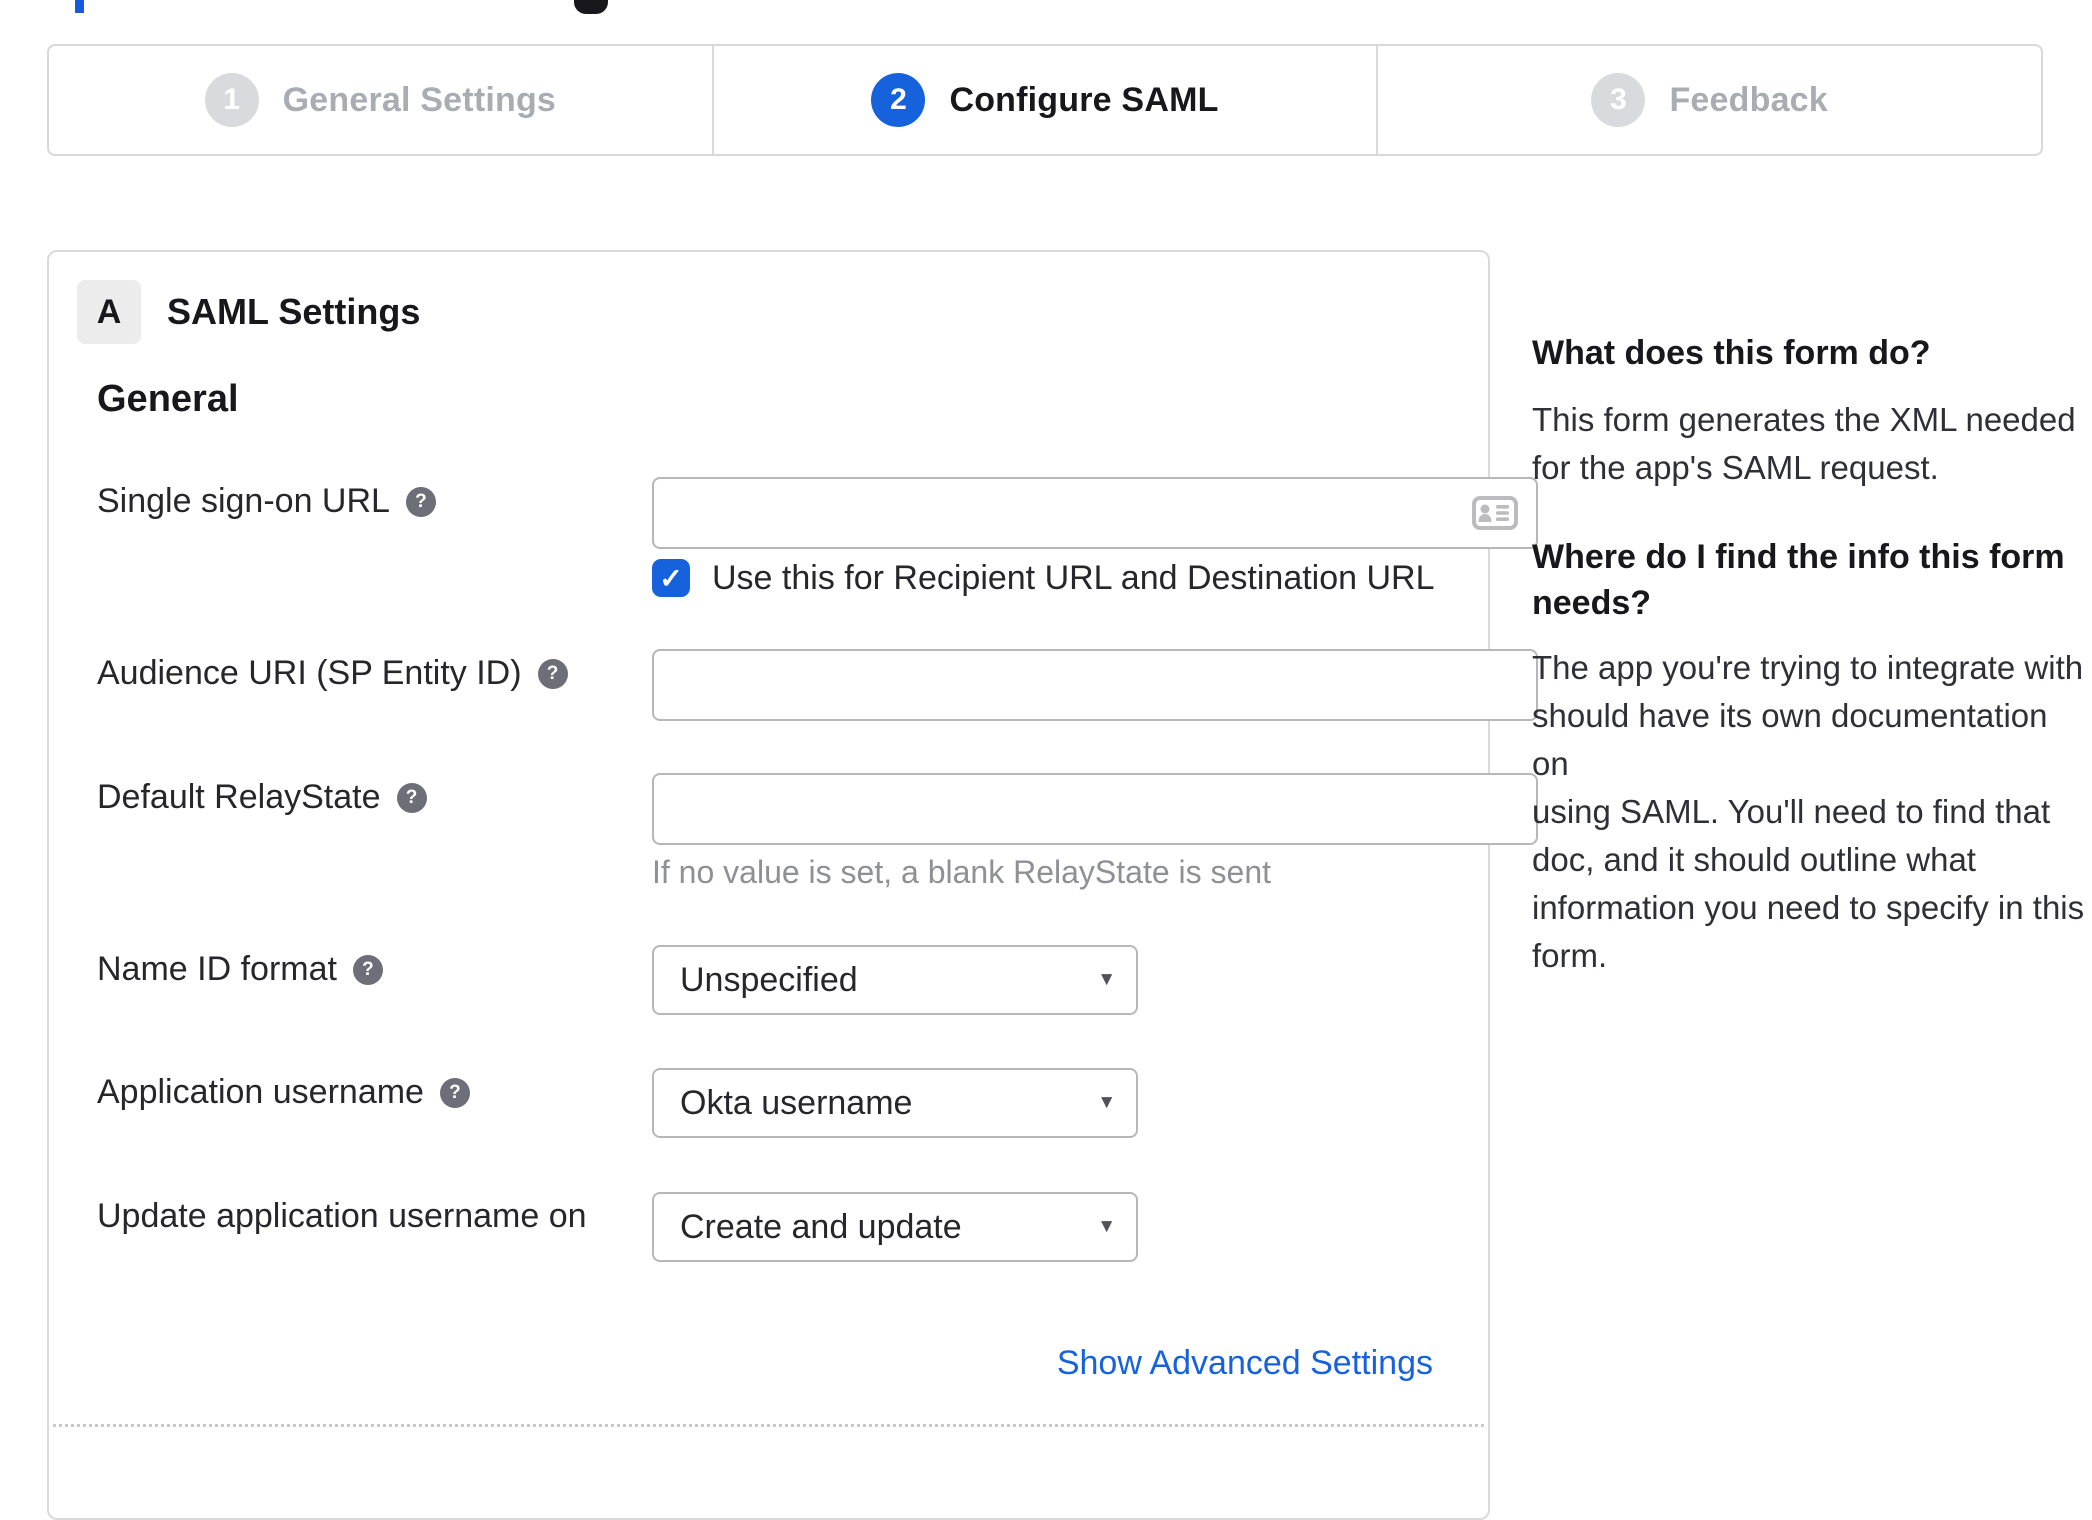 The width and height of the screenshot is (2092, 1520). What do you see at coordinates (671, 578) in the screenshot?
I see `recipient-url-checkbox: ✓` at bounding box center [671, 578].